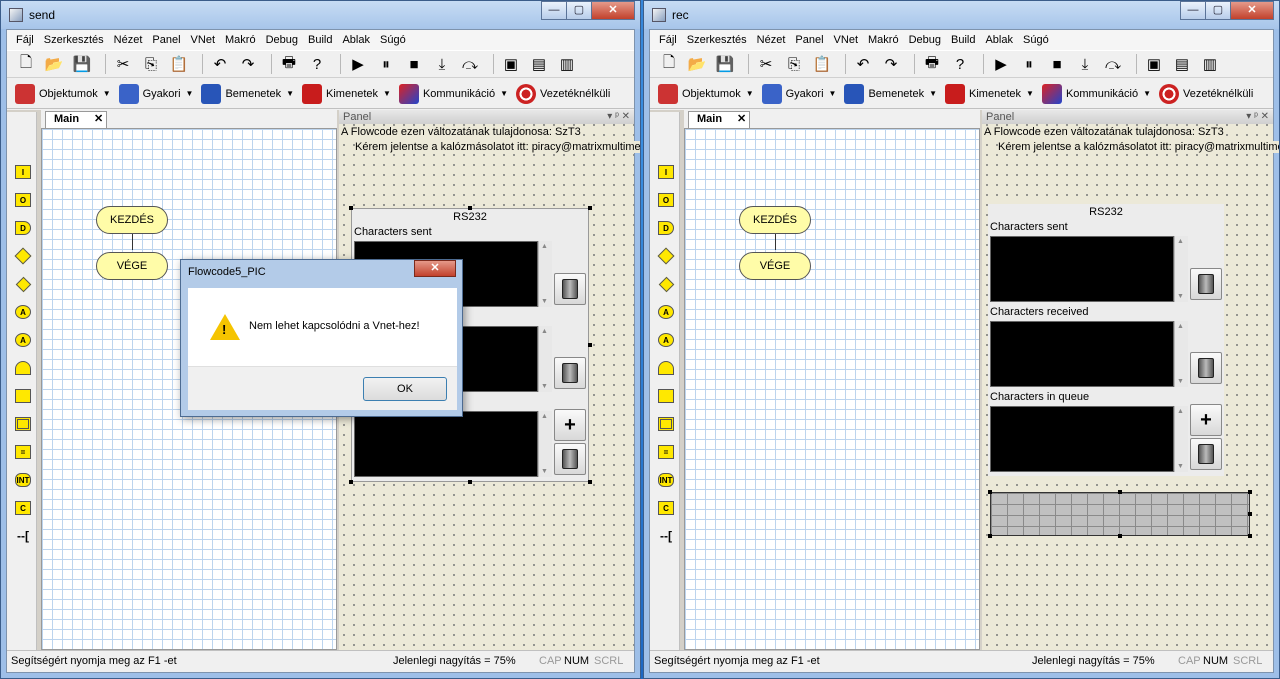 The image size is (1280, 679). What do you see at coordinates (166, 40) in the screenshot?
I see `menu-panel: Panel` at bounding box center [166, 40].